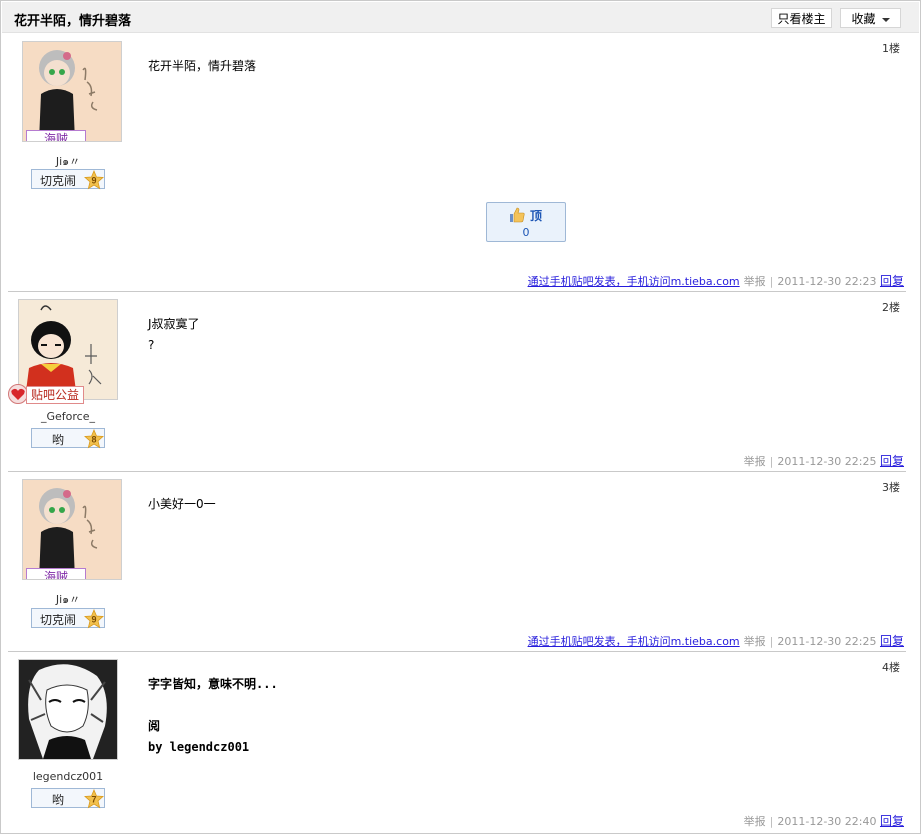 This screenshot has width=921, height=834. What do you see at coordinates (517, 215) in the screenshot?
I see `thumbs-up-icon` at bounding box center [517, 215].